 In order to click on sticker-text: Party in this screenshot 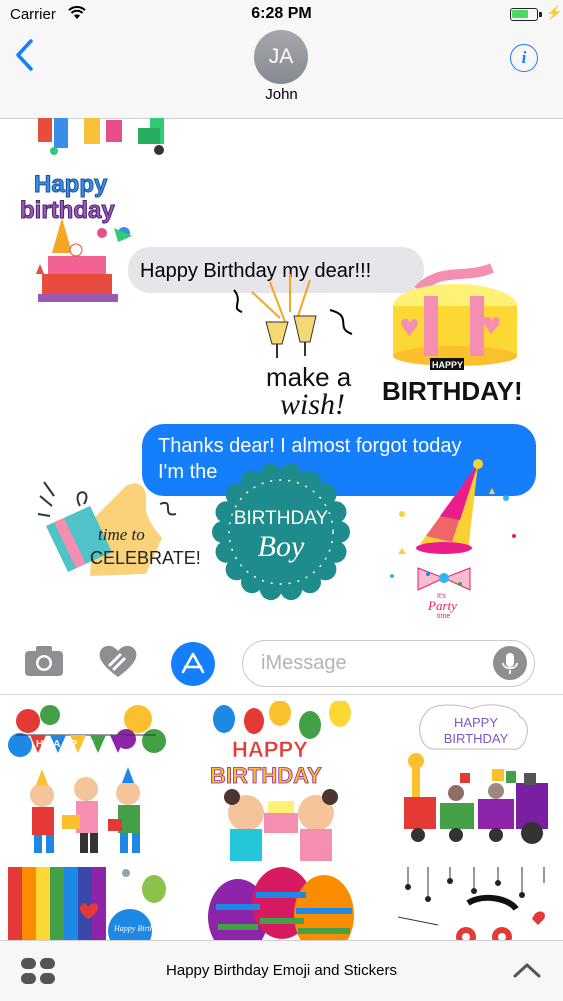, I will do `click(442, 605)`.